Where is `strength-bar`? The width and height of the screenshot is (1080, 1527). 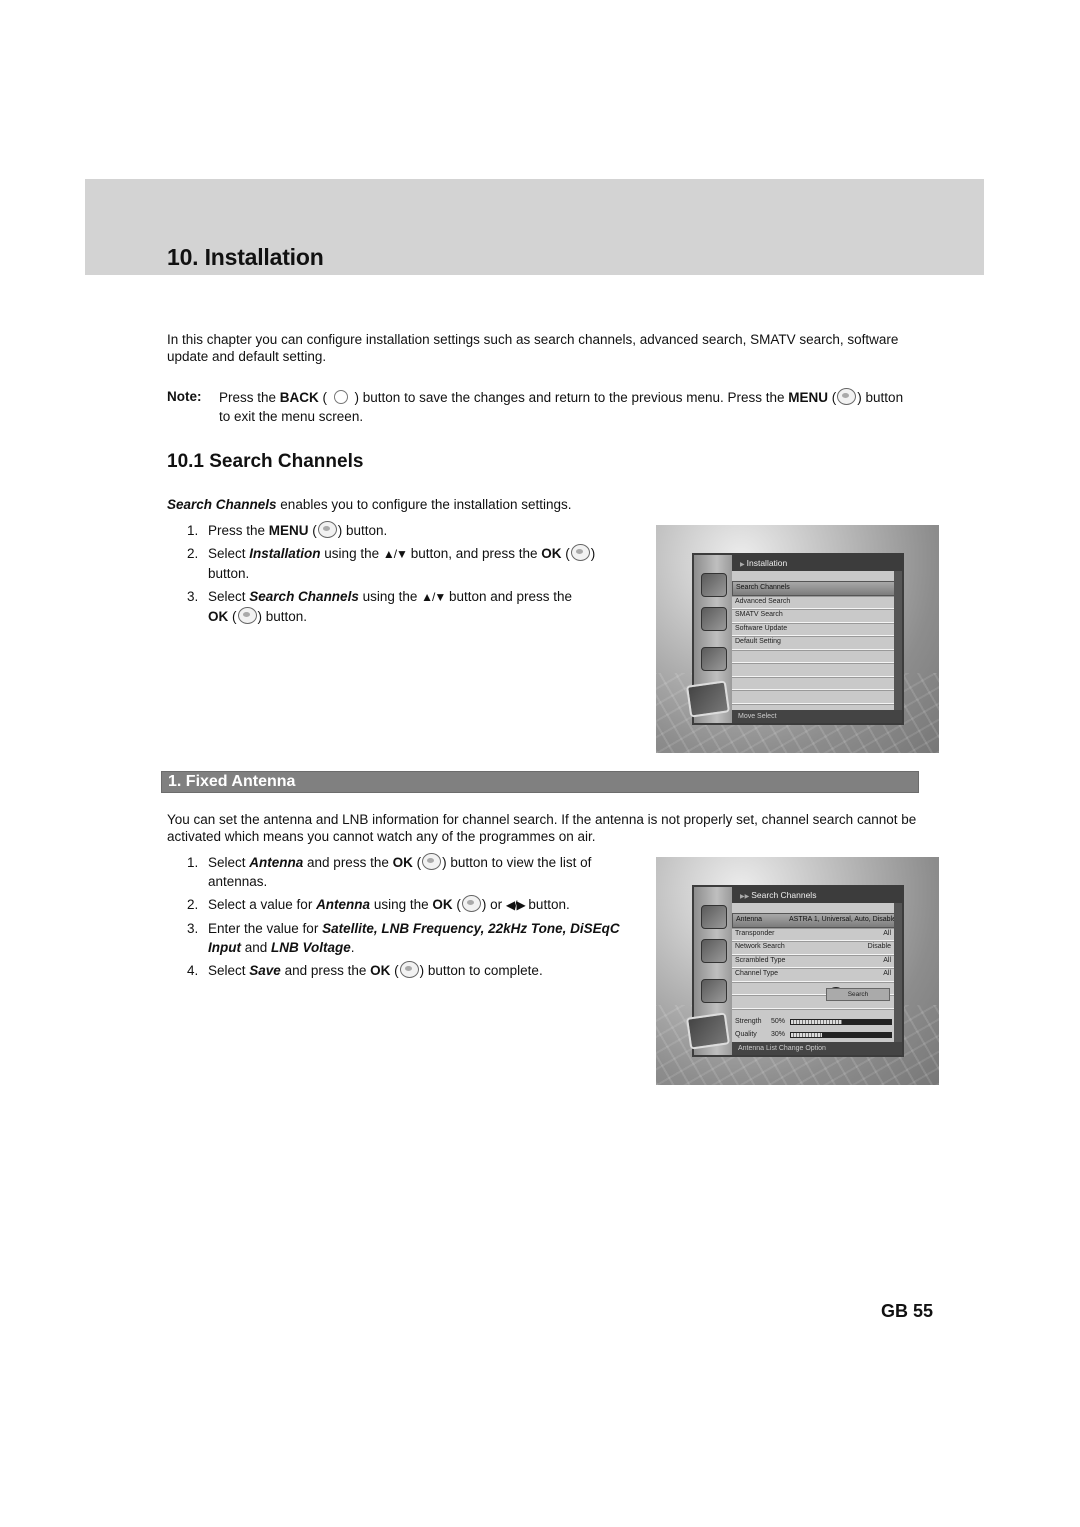
strength-bar is located at coordinates (841, 1022).